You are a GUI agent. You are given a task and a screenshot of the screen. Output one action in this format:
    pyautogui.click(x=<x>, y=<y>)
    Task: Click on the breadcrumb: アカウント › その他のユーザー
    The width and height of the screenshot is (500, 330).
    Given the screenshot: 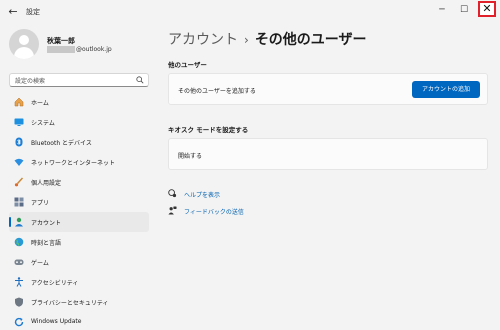 What is the action you would take?
    pyautogui.click(x=267, y=39)
    